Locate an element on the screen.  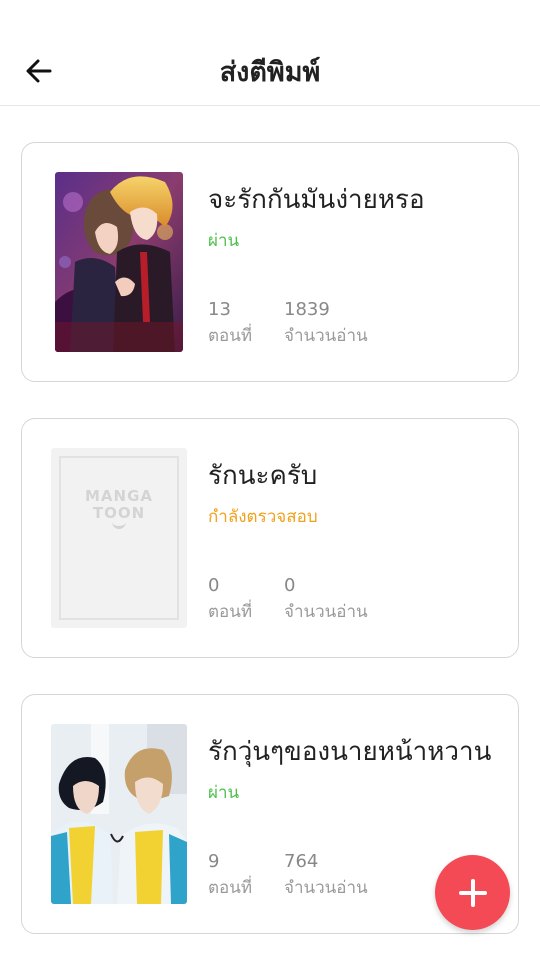
work-title: รักนะครับ is located at coordinates (263, 476).